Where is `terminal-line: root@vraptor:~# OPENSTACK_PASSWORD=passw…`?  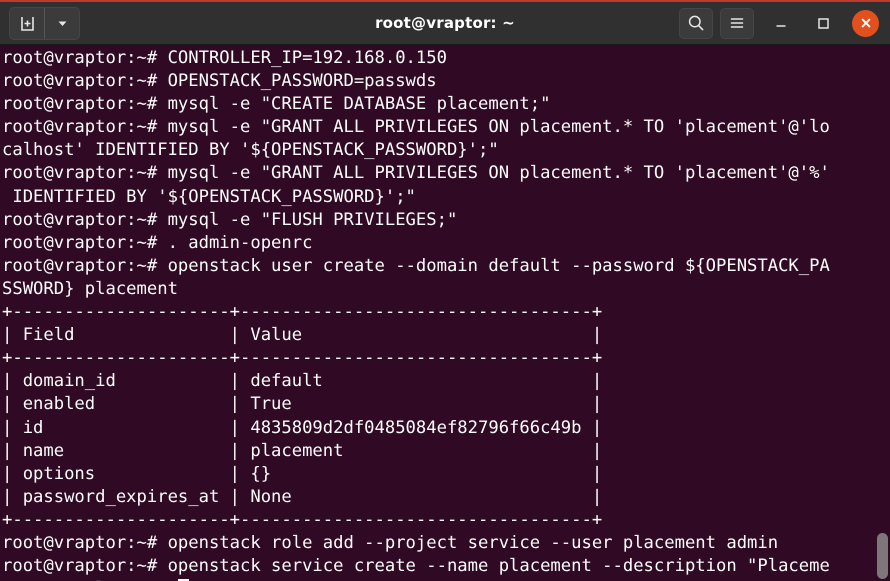
terminal-line: root@vraptor:~# OPENSTACK_PASSWORD=passw… is located at coordinates (219, 81).